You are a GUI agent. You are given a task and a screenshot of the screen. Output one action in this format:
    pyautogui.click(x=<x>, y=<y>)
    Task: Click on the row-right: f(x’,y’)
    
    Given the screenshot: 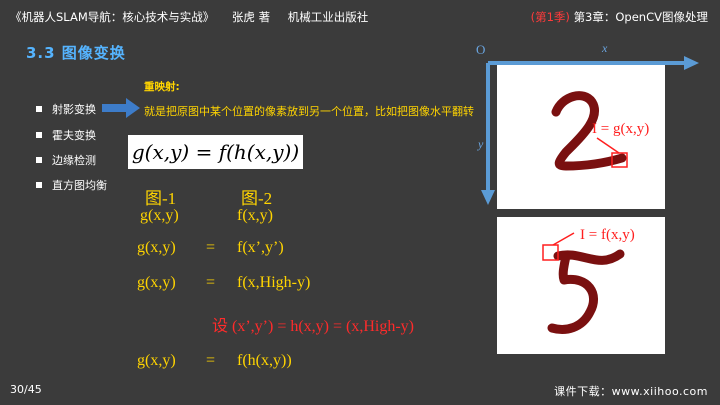 What is the action you would take?
    pyautogui.click(x=260, y=247)
    